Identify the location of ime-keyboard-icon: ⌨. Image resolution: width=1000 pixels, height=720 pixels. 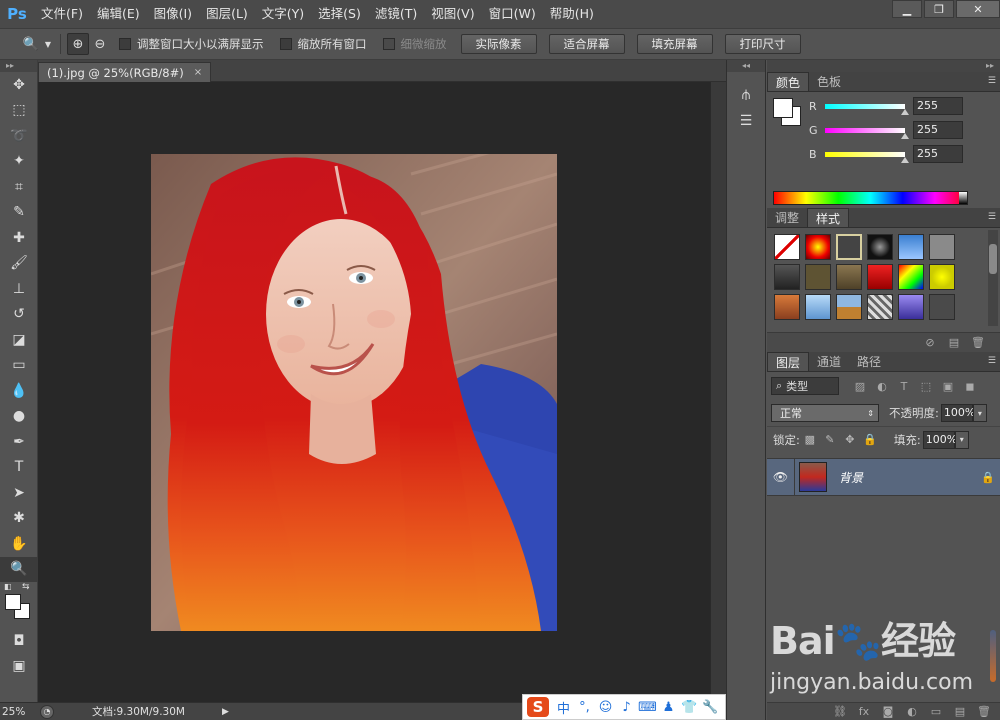
(647, 707).